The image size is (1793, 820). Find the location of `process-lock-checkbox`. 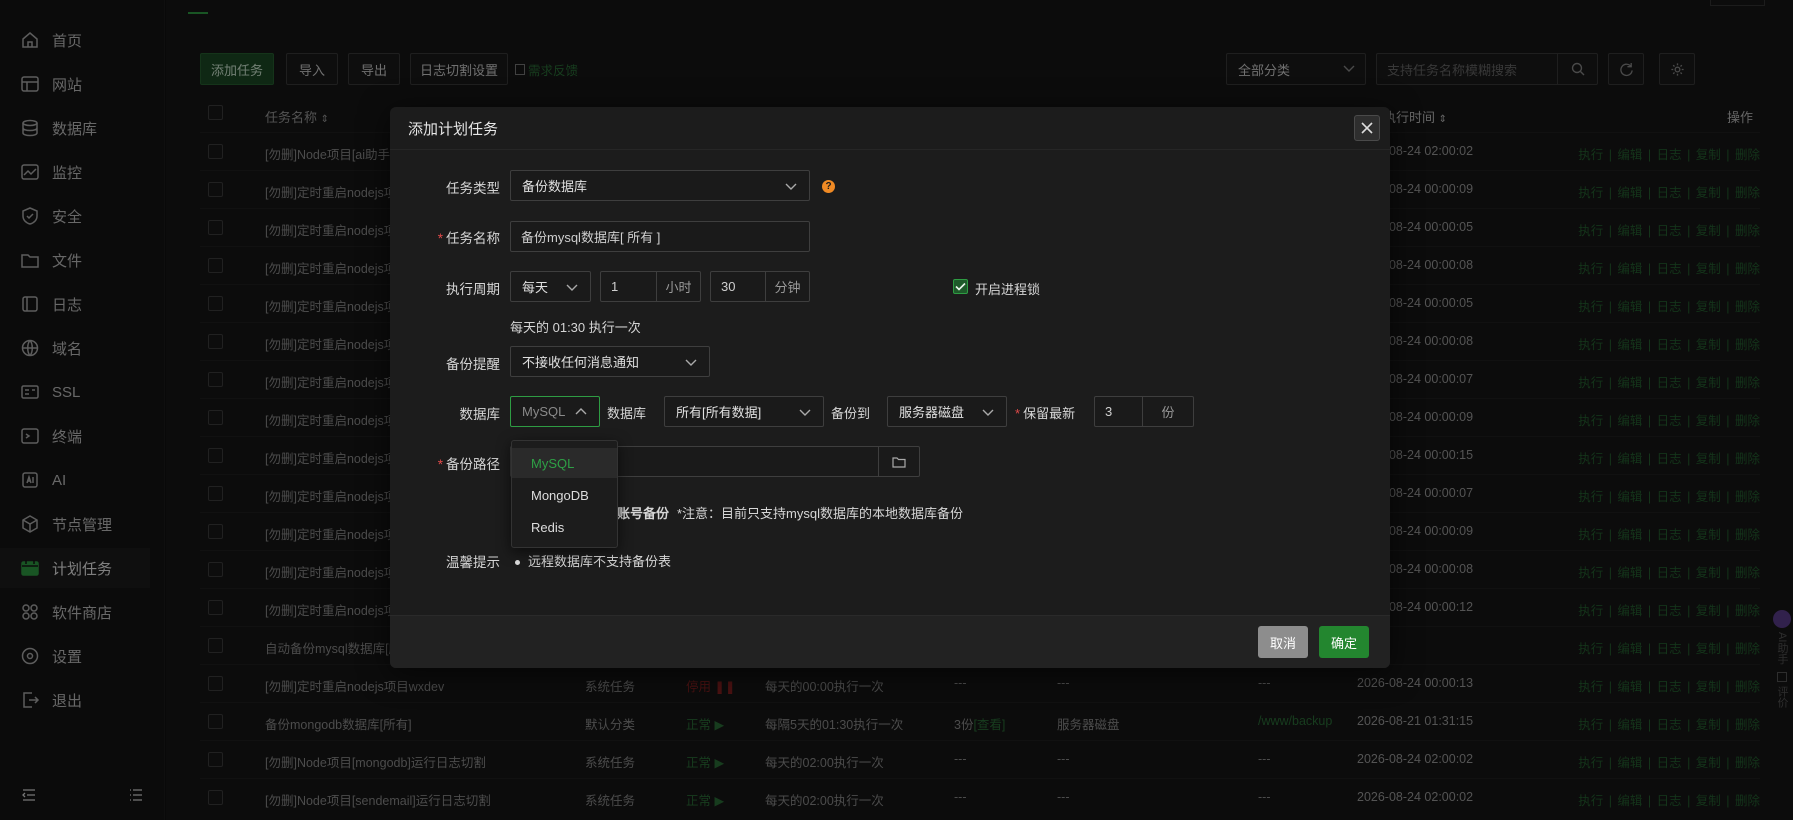

process-lock-checkbox is located at coordinates (960, 286).